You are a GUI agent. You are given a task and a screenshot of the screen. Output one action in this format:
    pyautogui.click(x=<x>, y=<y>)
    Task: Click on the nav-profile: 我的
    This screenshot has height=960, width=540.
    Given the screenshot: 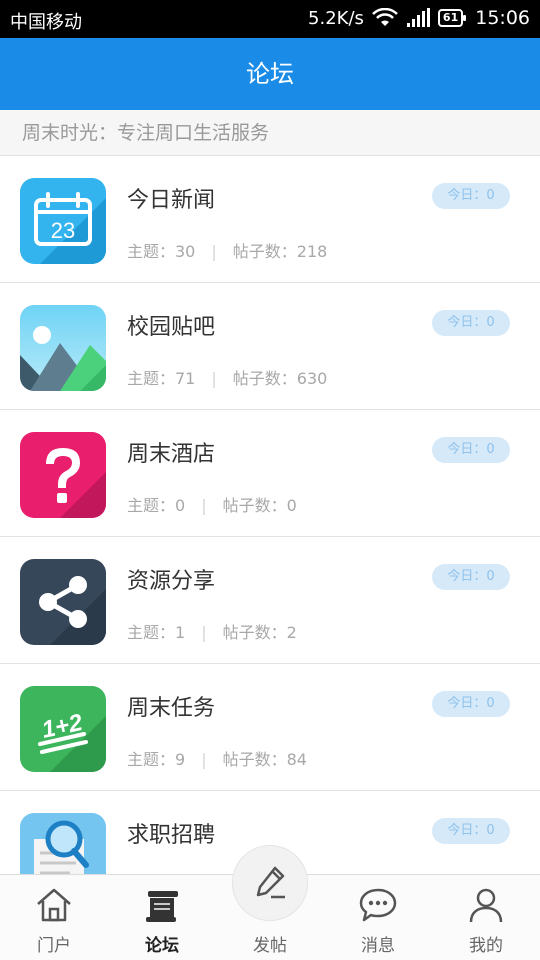 What is the action you would take?
    pyautogui.click(x=486, y=917)
    